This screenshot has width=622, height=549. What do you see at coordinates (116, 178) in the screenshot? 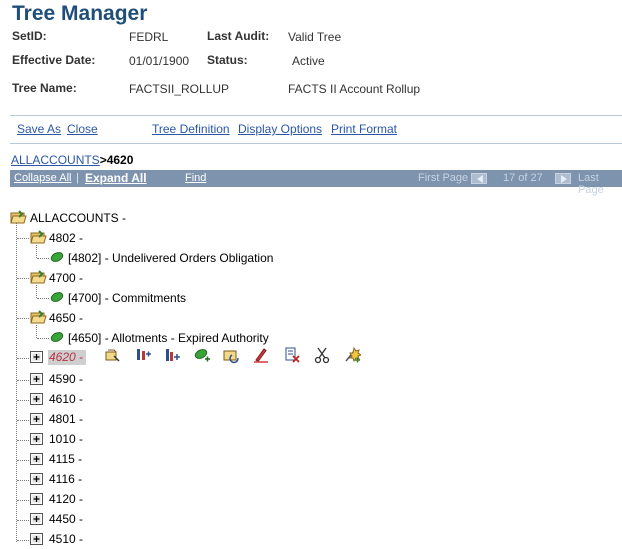
I see `expand-all-link: Expand All` at bounding box center [116, 178].